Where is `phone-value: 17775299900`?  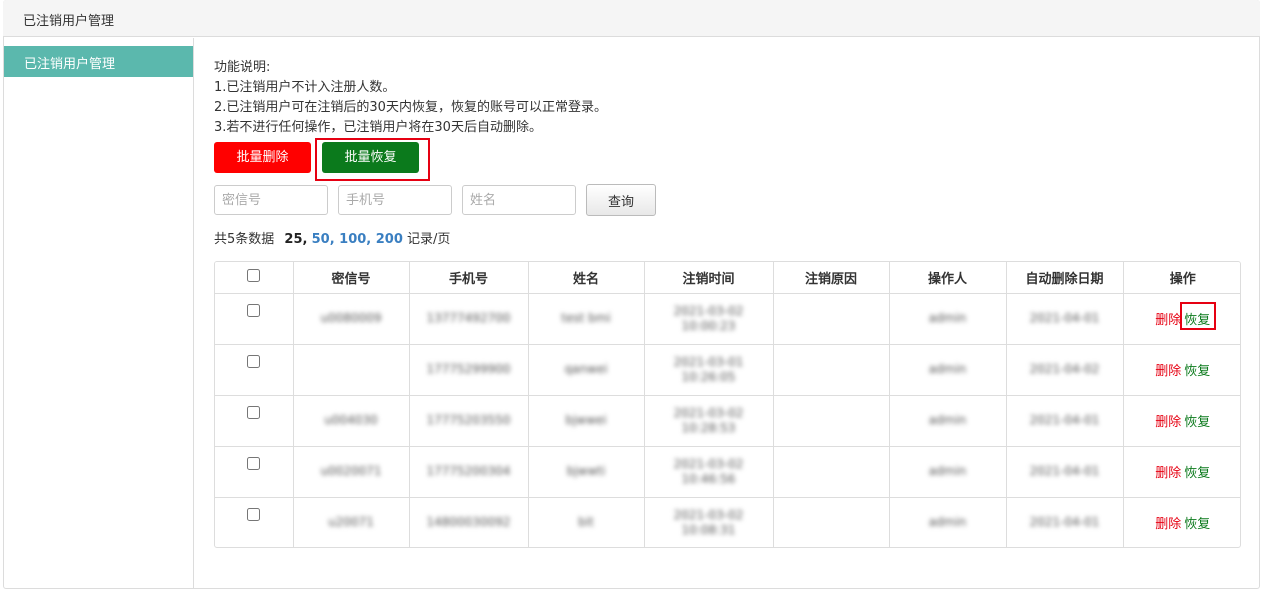 phone-value: 17775299900 is located at coordinates (468, 369).